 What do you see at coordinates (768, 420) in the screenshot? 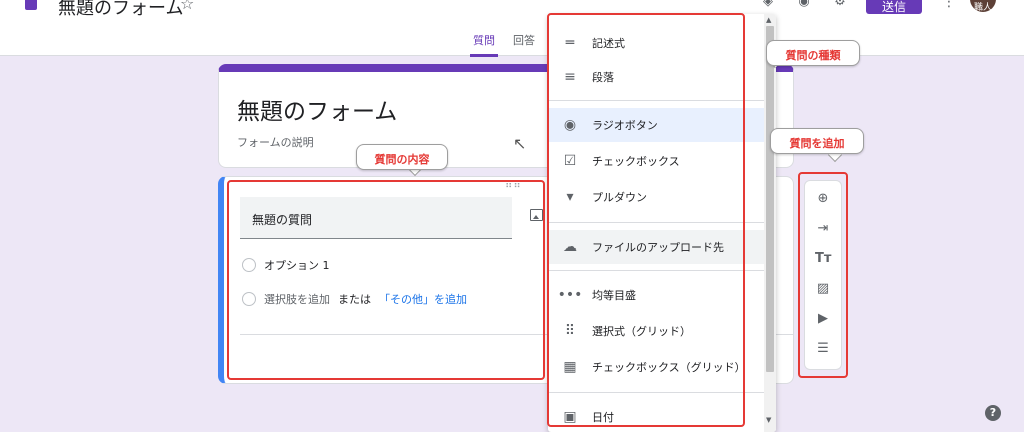
I see `scroll-down-icon: ▼` at bounding box center [768, 420].